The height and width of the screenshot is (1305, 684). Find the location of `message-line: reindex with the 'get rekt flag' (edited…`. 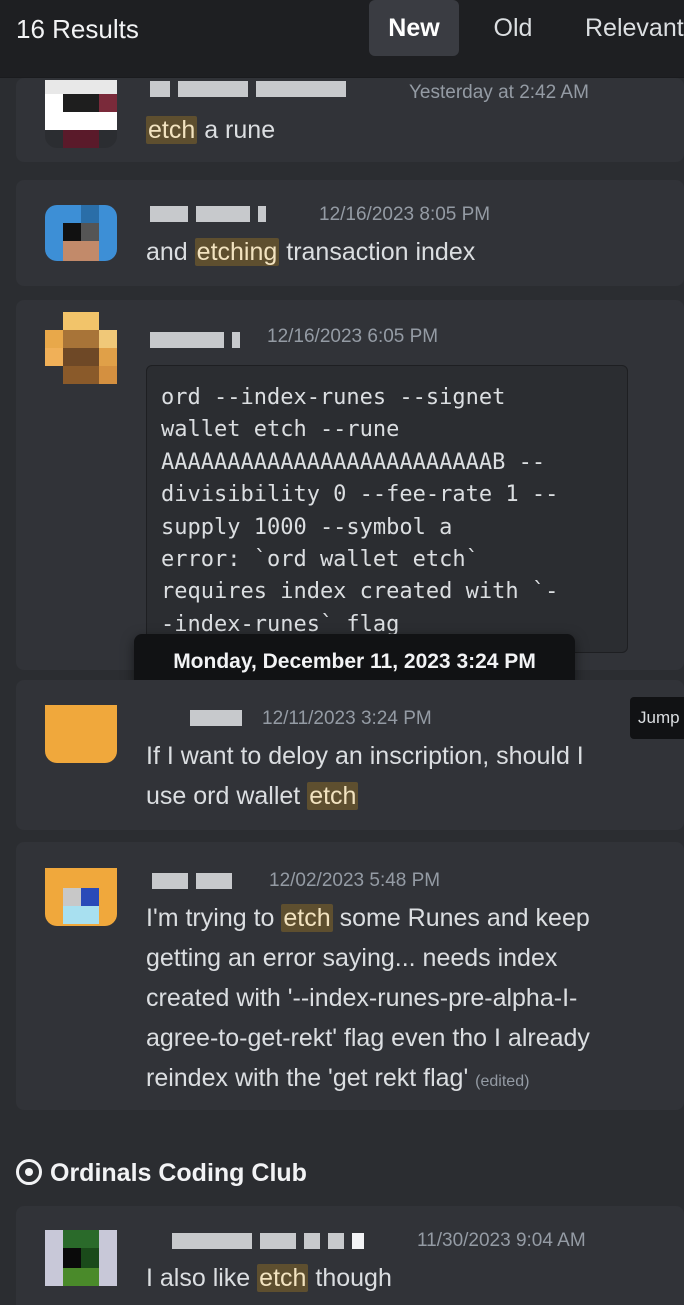

message-line: reindex with the 'get rekt flag' (edited… is located at coordinates (338, 1078).